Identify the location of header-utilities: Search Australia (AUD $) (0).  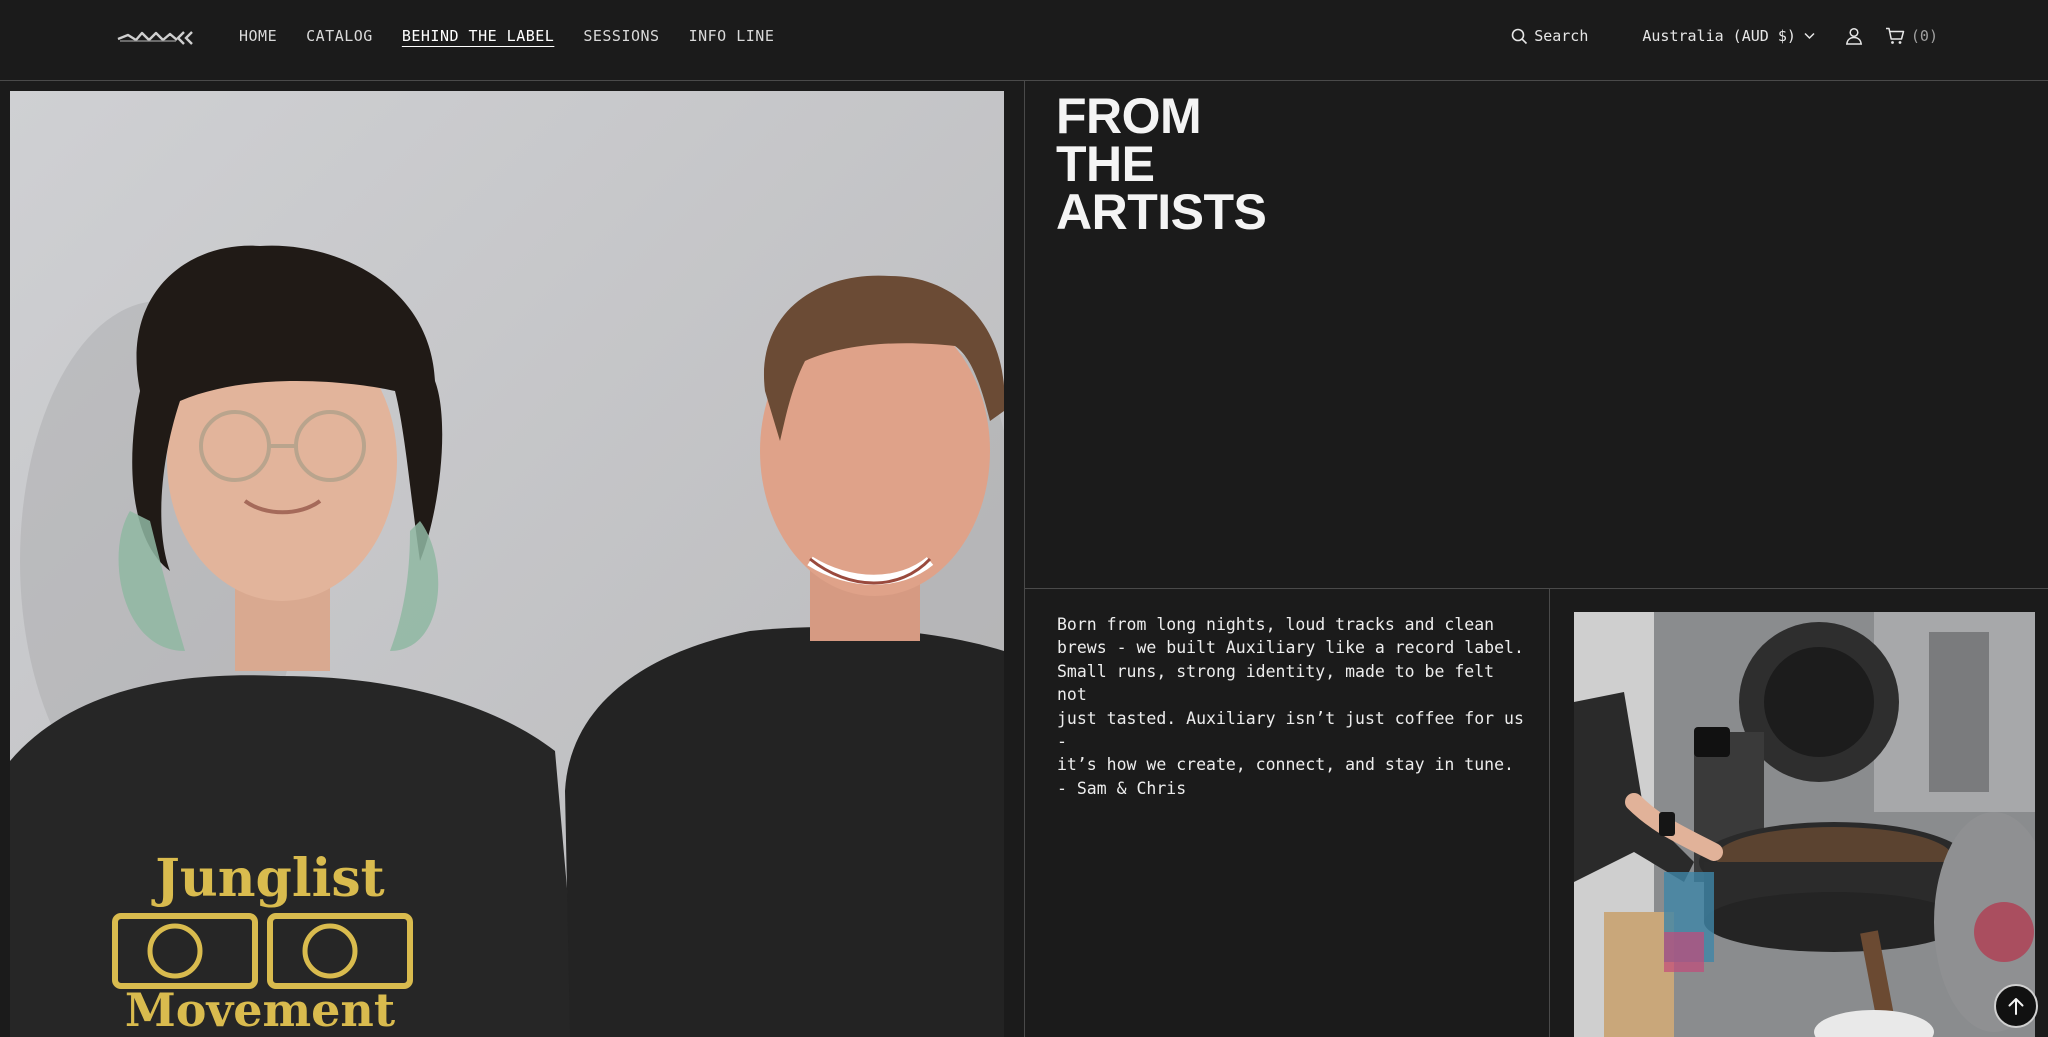
(1724, 36).